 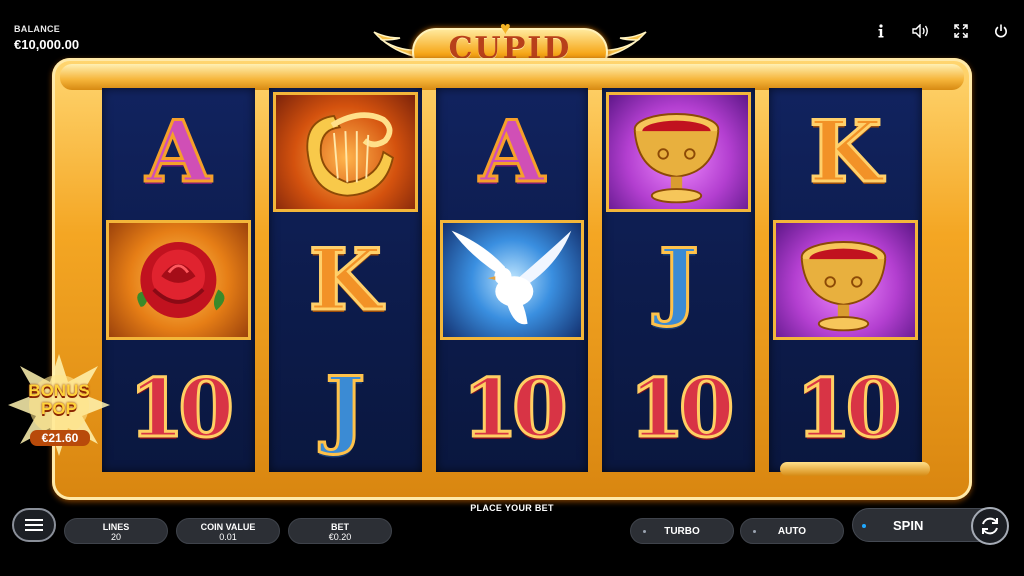 What do you see at coordinates (881, 31) in the screenshot?
I see `info-icon` at bounding box center [881, 31].